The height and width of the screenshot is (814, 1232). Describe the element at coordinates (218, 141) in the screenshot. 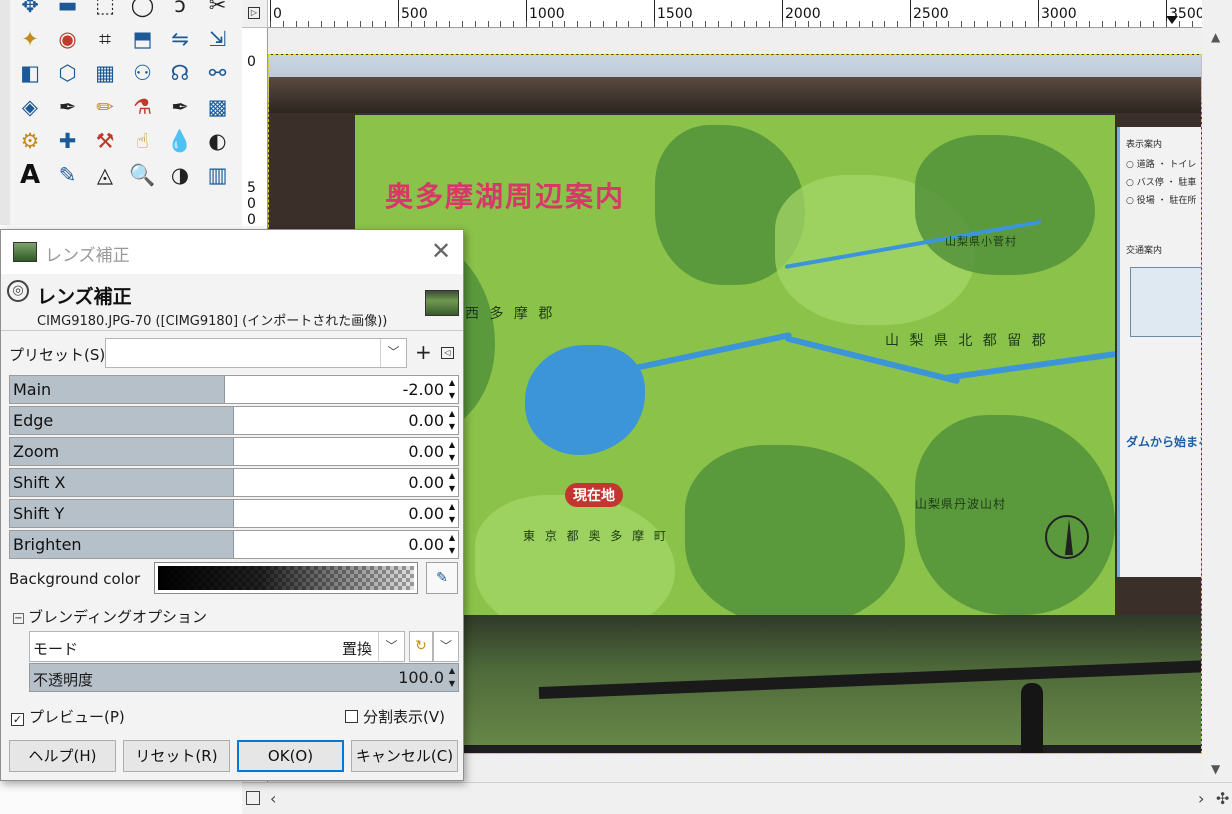

I see `dodge-tool-icon: ◐` at that location.